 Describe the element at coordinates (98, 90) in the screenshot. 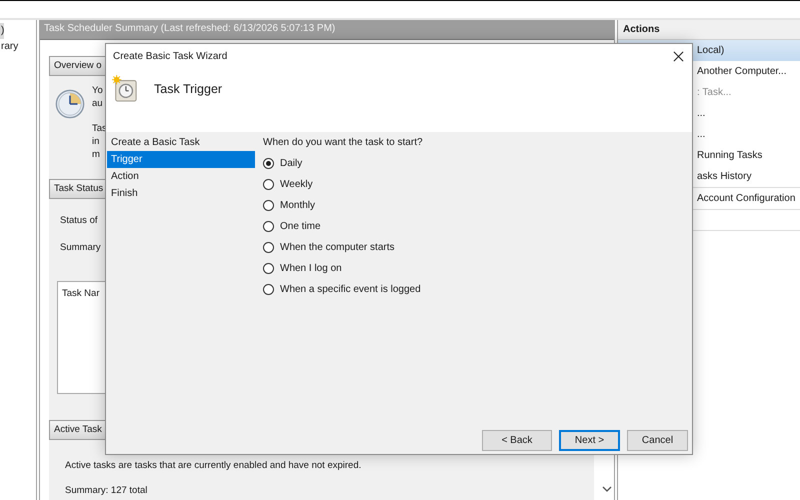

I see `overview-text: Yo` at that location.